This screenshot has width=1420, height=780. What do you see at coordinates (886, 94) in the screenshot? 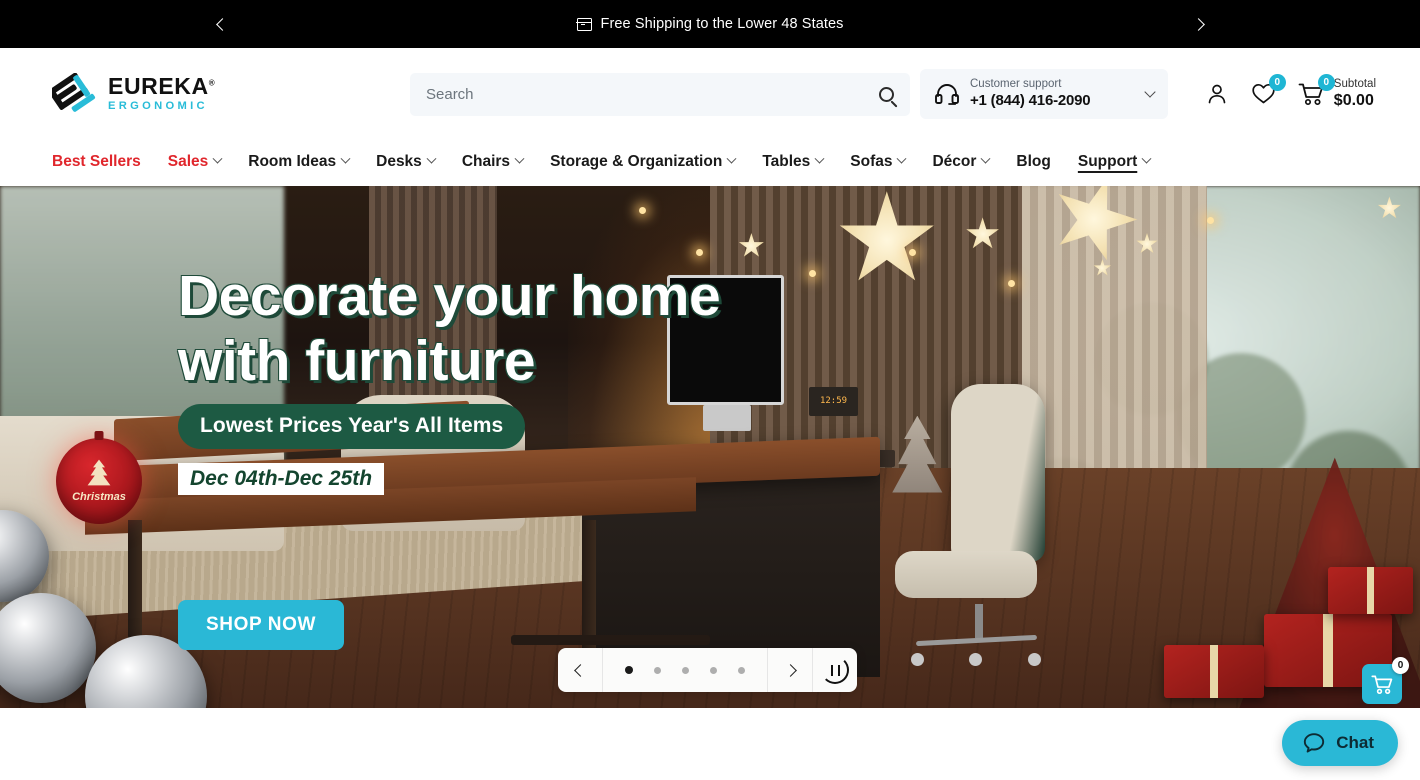
I see `search-icon` at bounding box center [886, 94].